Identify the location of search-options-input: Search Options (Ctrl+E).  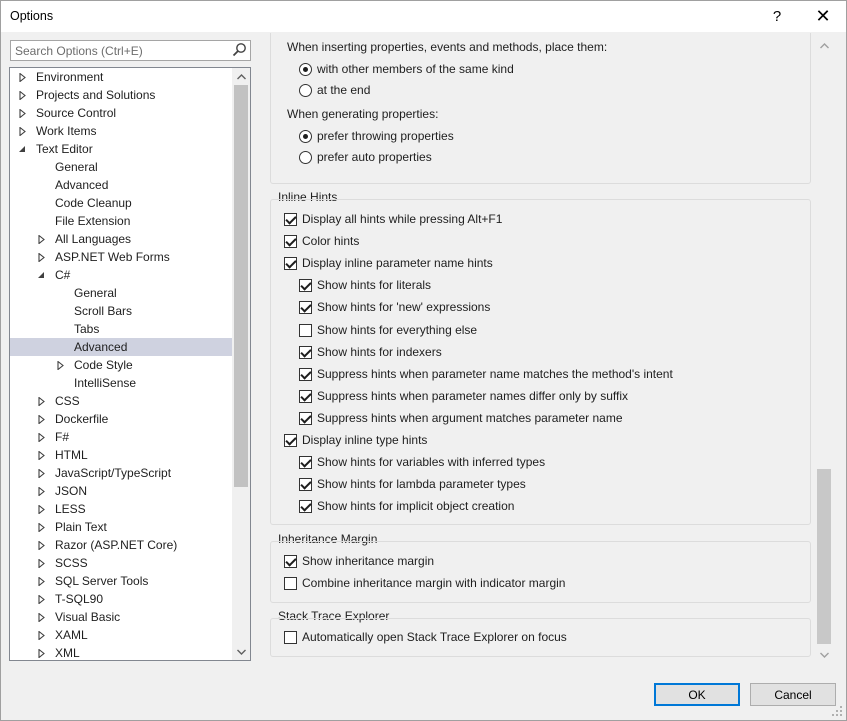
(130, 50).